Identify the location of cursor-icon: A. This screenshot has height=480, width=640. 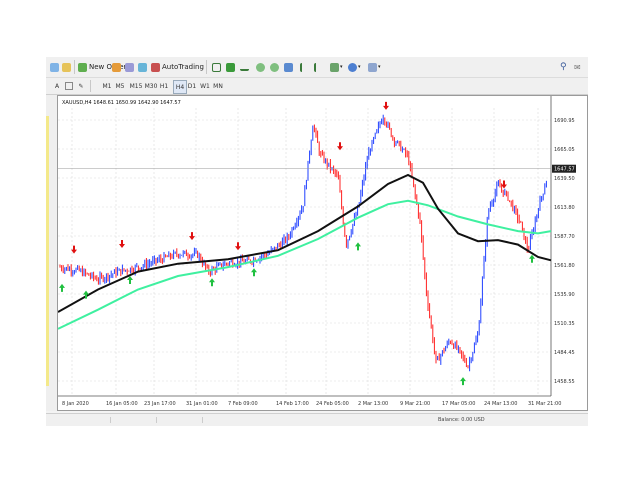
(57, 86).